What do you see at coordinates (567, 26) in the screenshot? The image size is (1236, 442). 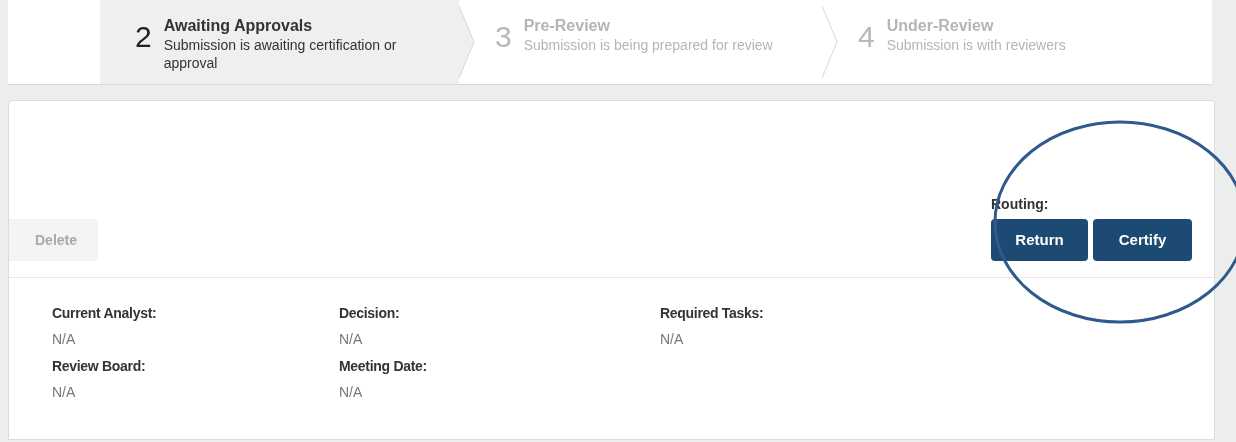 I see `step-title: Pre-Review` at bounding box center [567, 26].